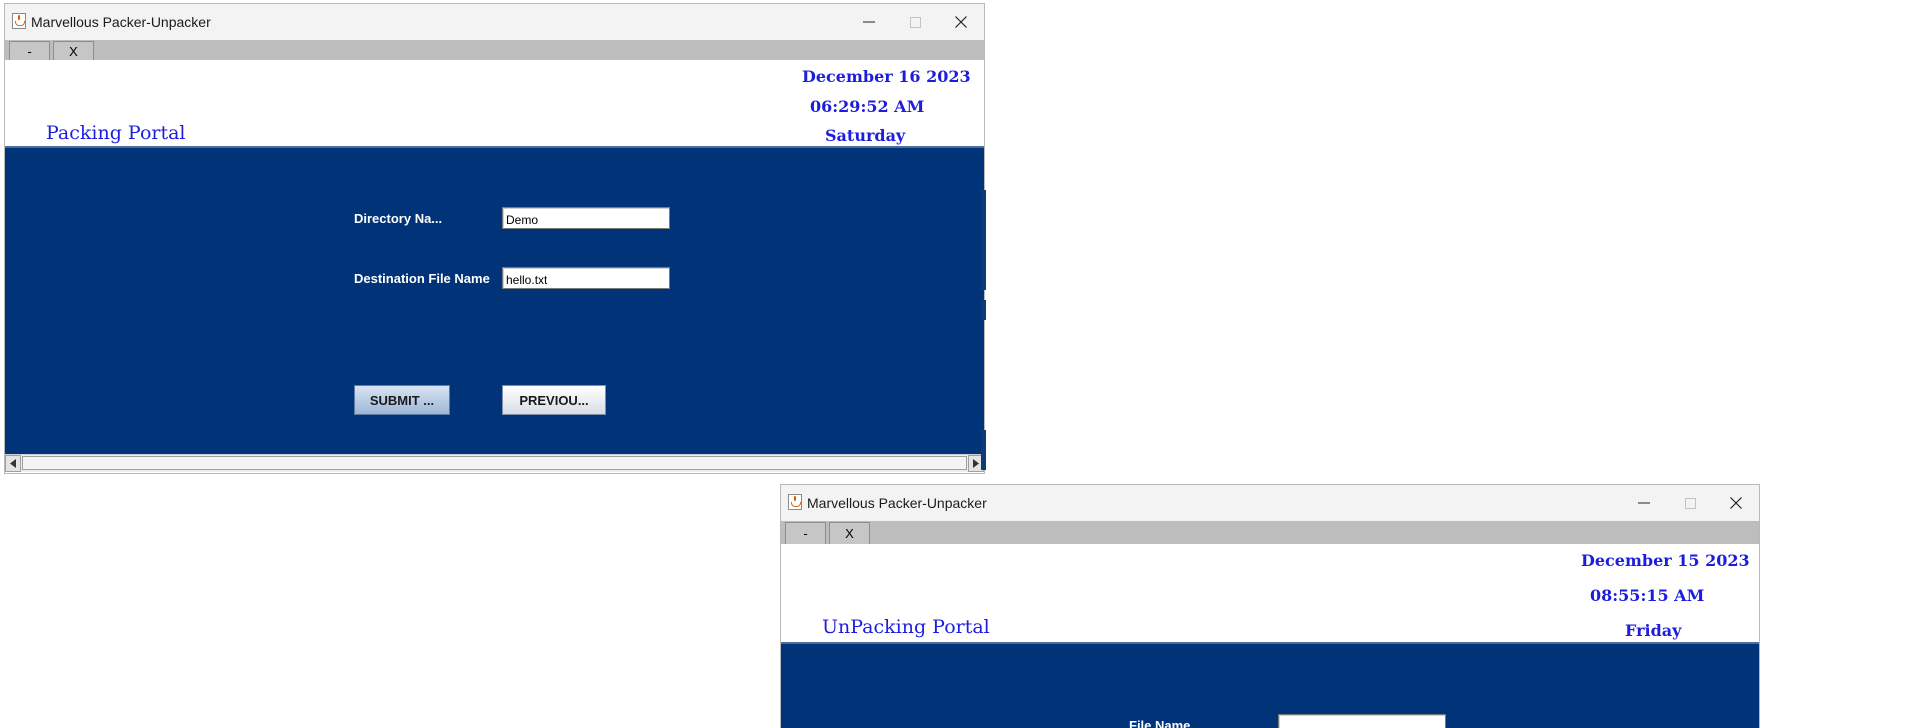 The height and width of the screenshot is (728, 1907). What do you see at coordinates (906, 627) in the screenshot?
I see `page-title: UnPacking Portal` at bounding box center [906, 627].